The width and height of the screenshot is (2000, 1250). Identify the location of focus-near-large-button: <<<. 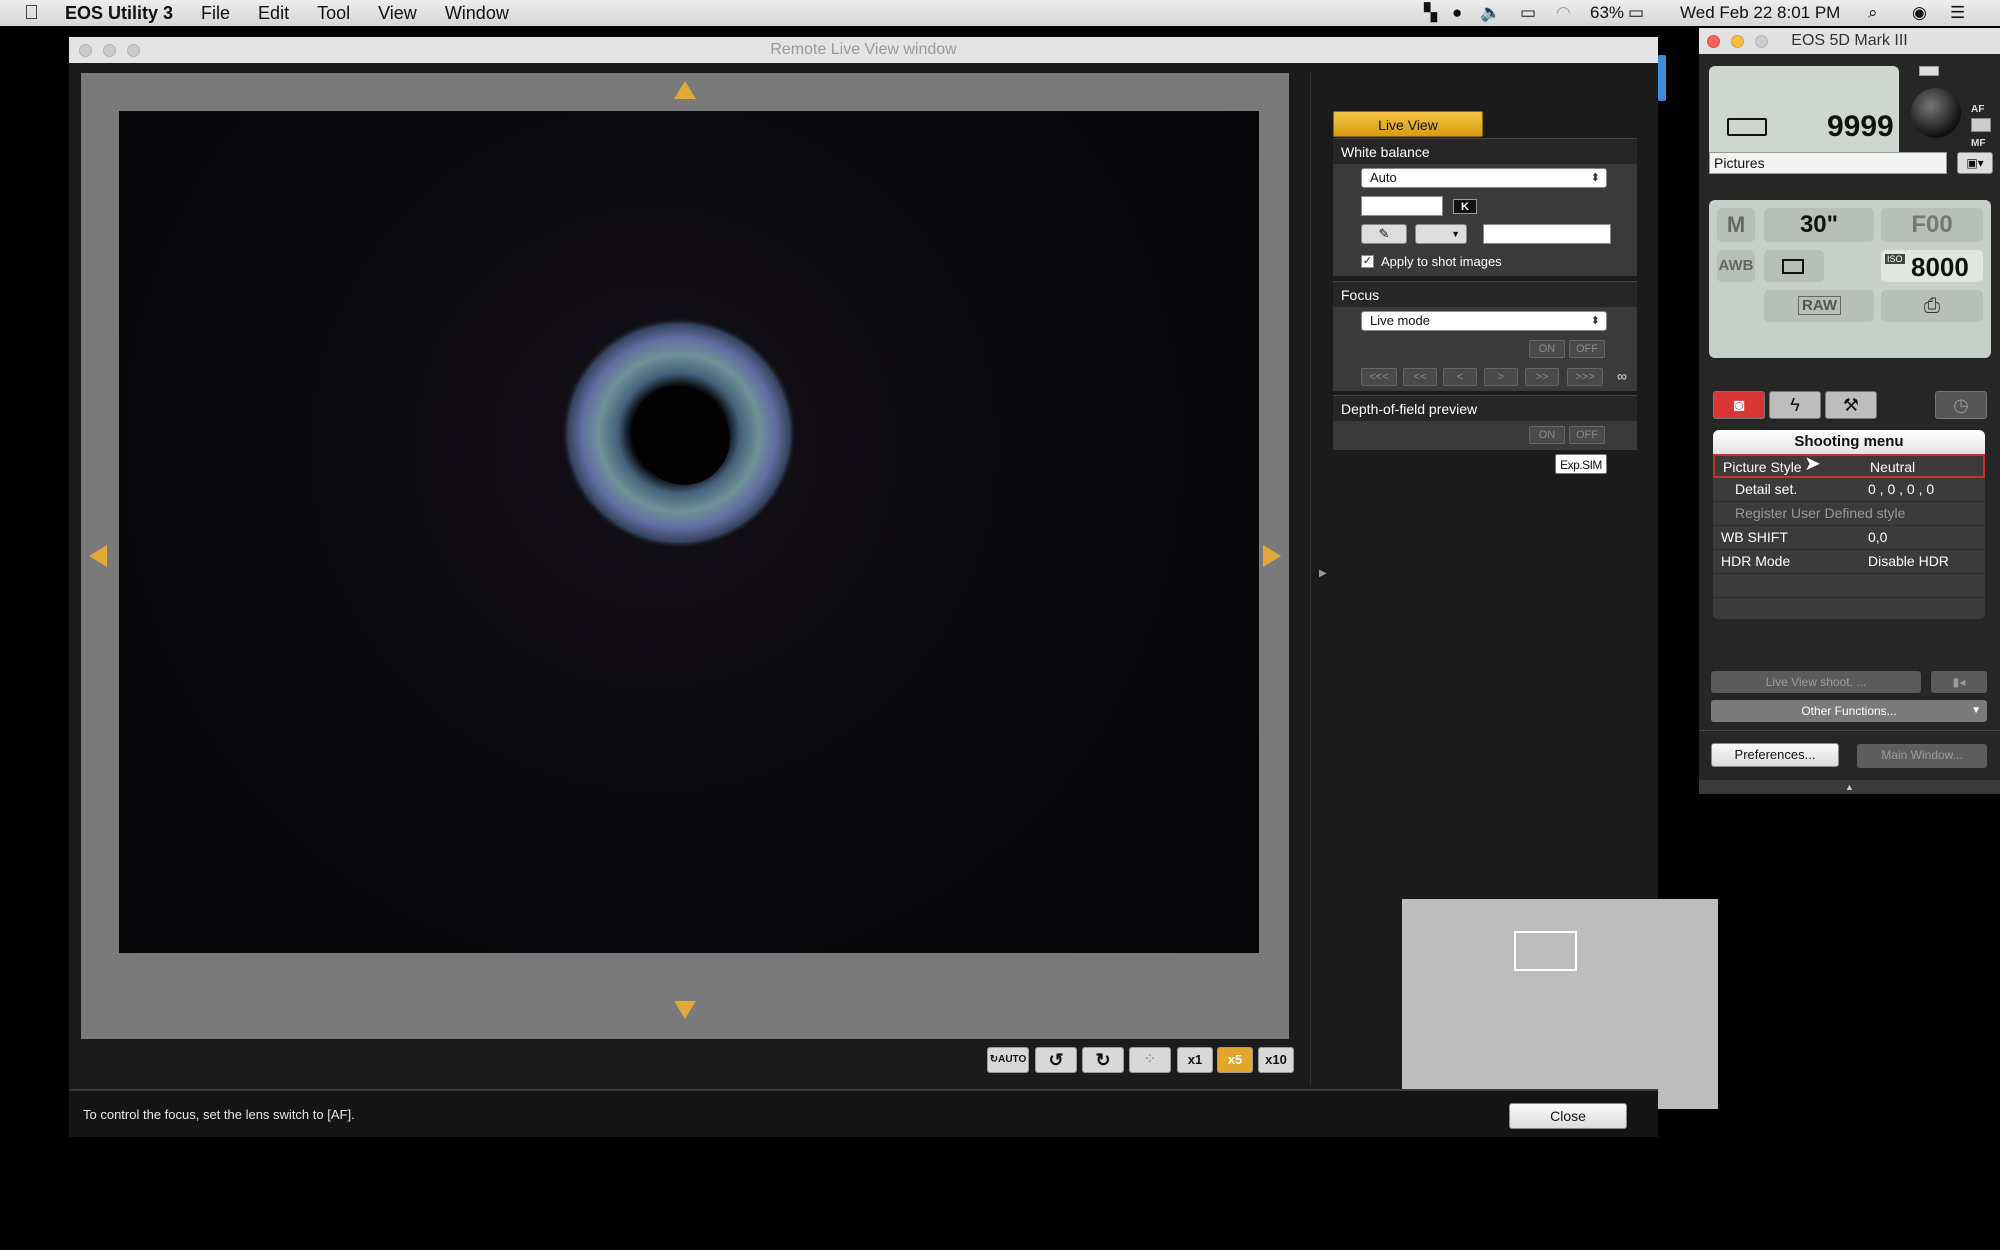
(1379, 377).